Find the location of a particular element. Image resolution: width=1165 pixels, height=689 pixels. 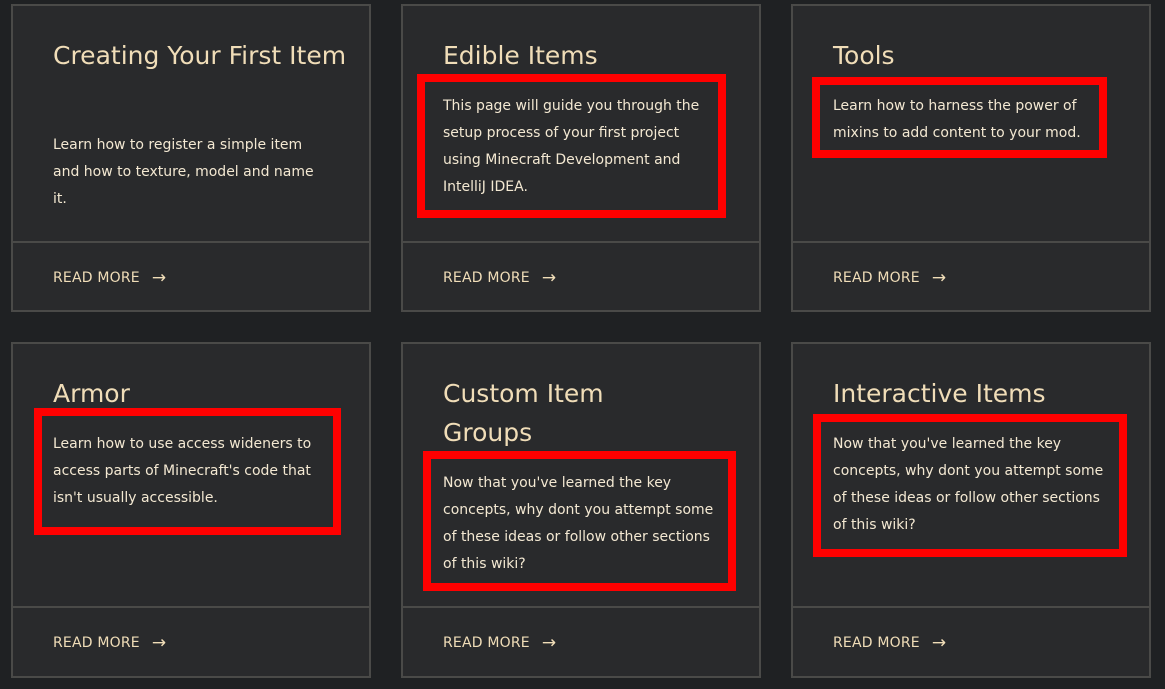

card-title: Tools is located at coordinates (864, 55).